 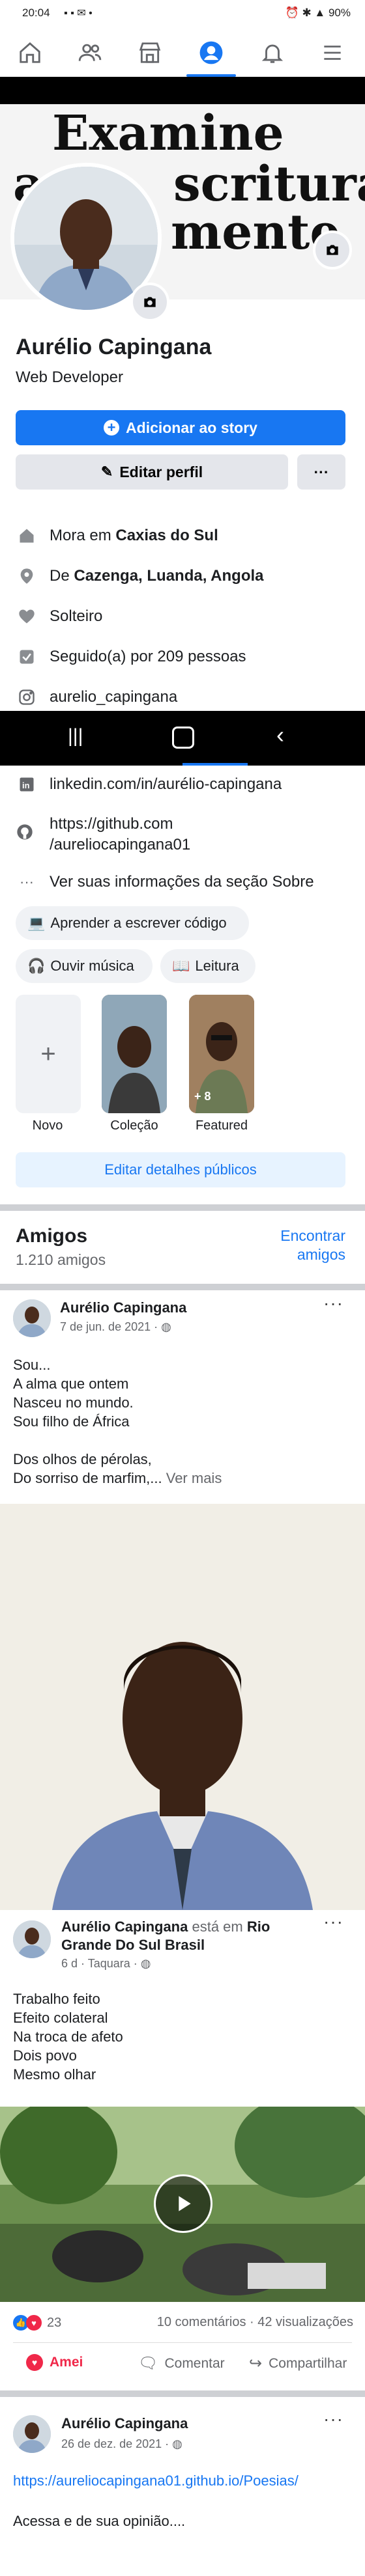 I want to click on status-notification-icons: ▪ ▪ ✉ •, so click(x=78, y=13).